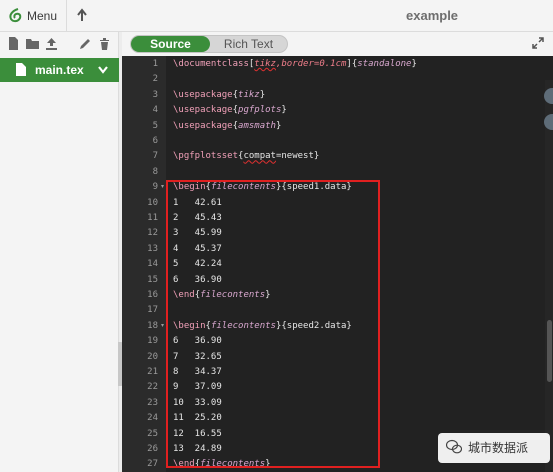 The image size is (553, 472). What do you see at coordinates (51, 43) in the screenshot?
I see `upload-icon` at bounding box center [51, 43].